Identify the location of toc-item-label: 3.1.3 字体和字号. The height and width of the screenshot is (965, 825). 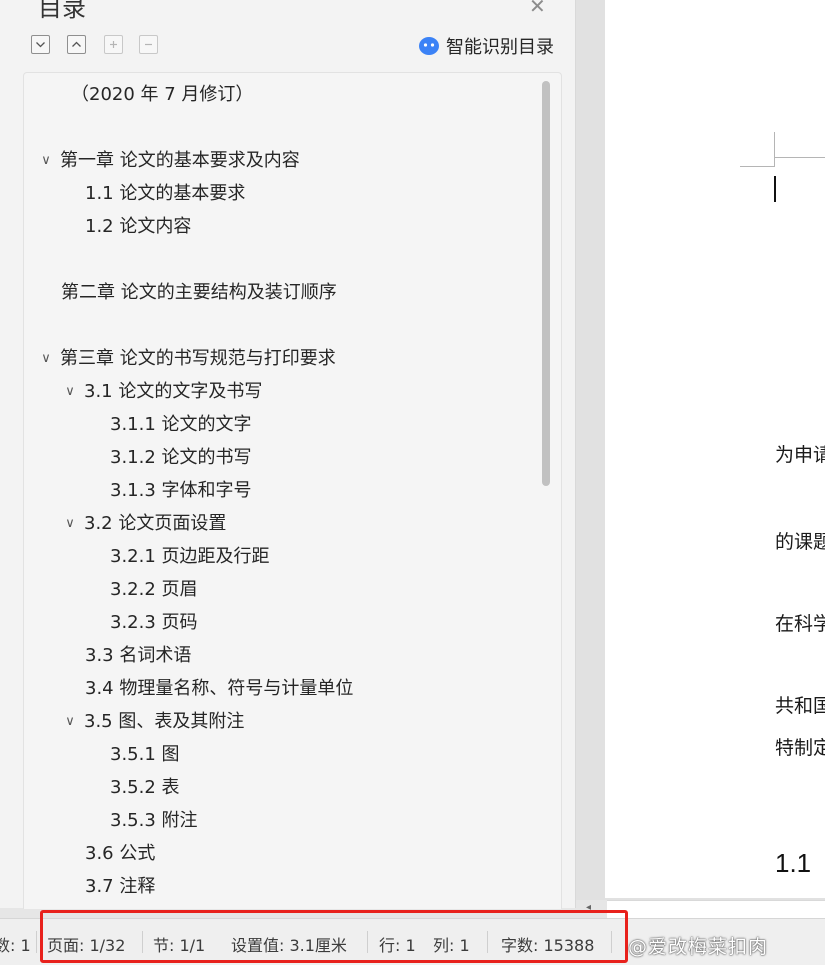
(181, 490).